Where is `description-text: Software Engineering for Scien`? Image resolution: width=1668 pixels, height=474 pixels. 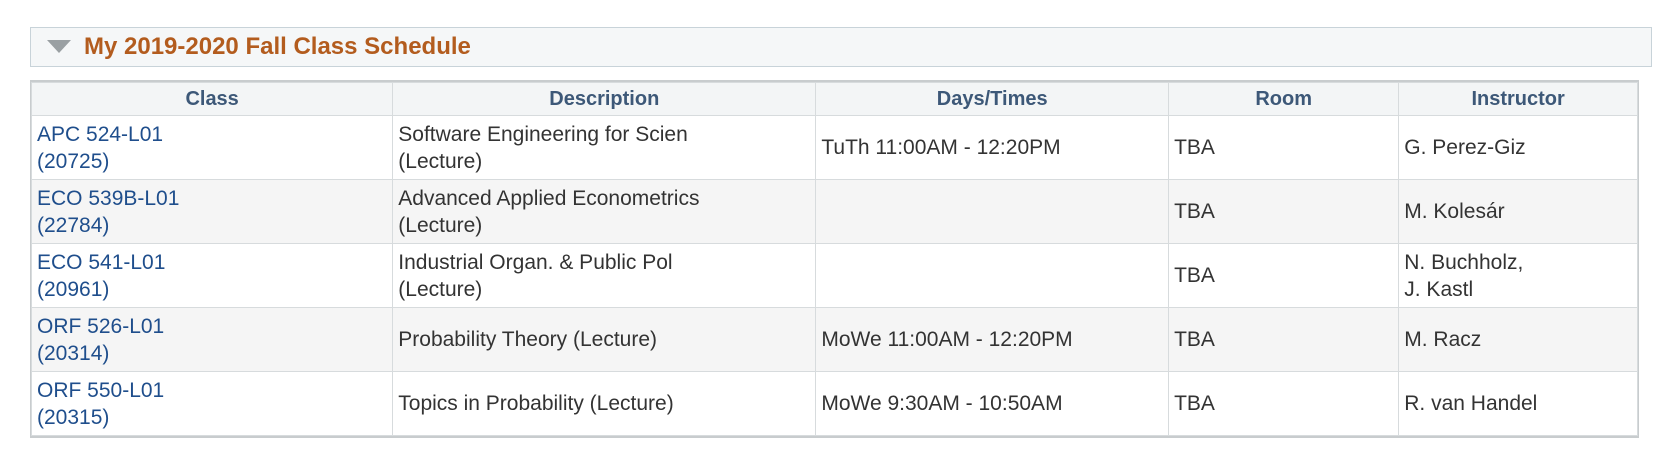
description-text: Software Engineering for Scien is located at coordinates (543, 134).